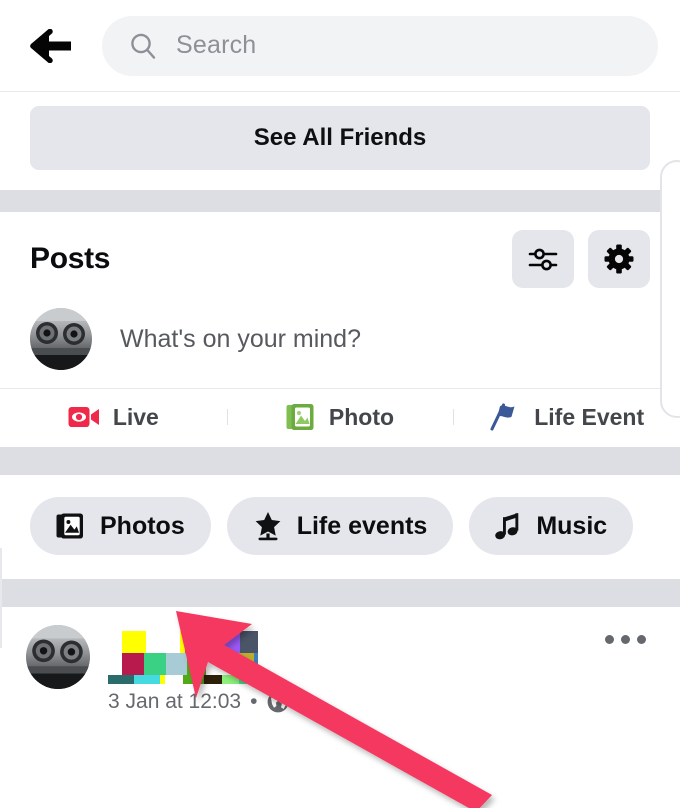  I want to click on globe-icon, so click(278, 702).